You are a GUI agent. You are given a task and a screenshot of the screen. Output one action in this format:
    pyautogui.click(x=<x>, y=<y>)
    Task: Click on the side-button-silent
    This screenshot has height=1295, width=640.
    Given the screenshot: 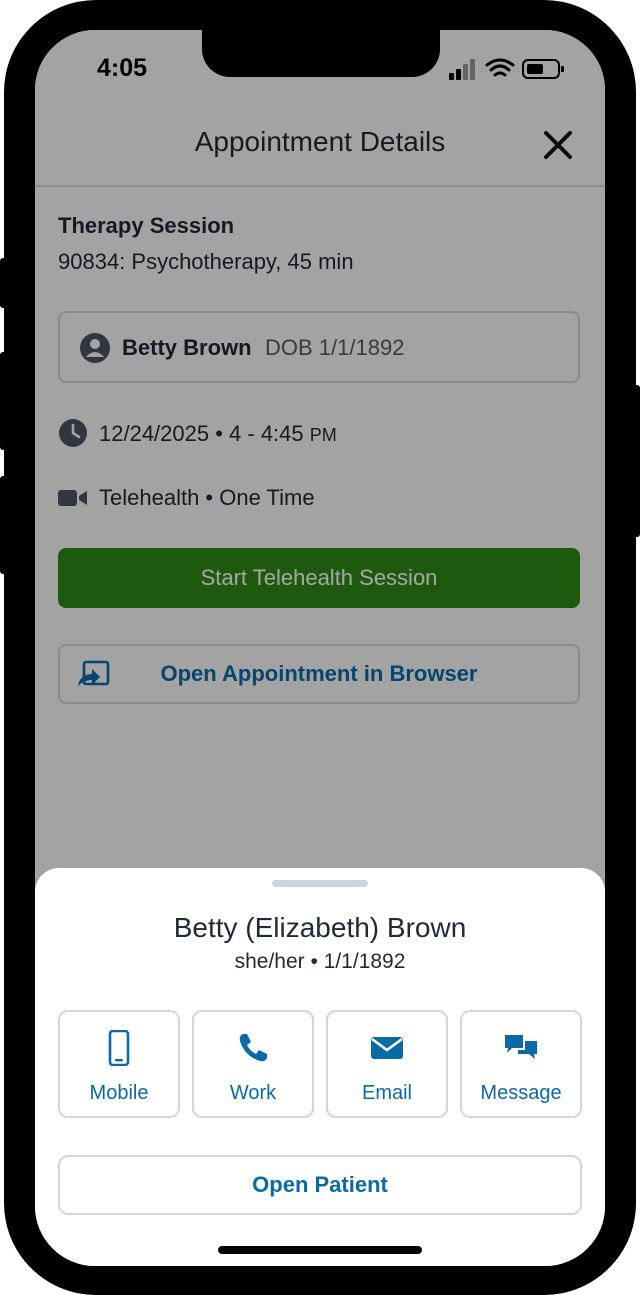 What is the action you would take?
    pyautogui.click(x=4, y=283)
    